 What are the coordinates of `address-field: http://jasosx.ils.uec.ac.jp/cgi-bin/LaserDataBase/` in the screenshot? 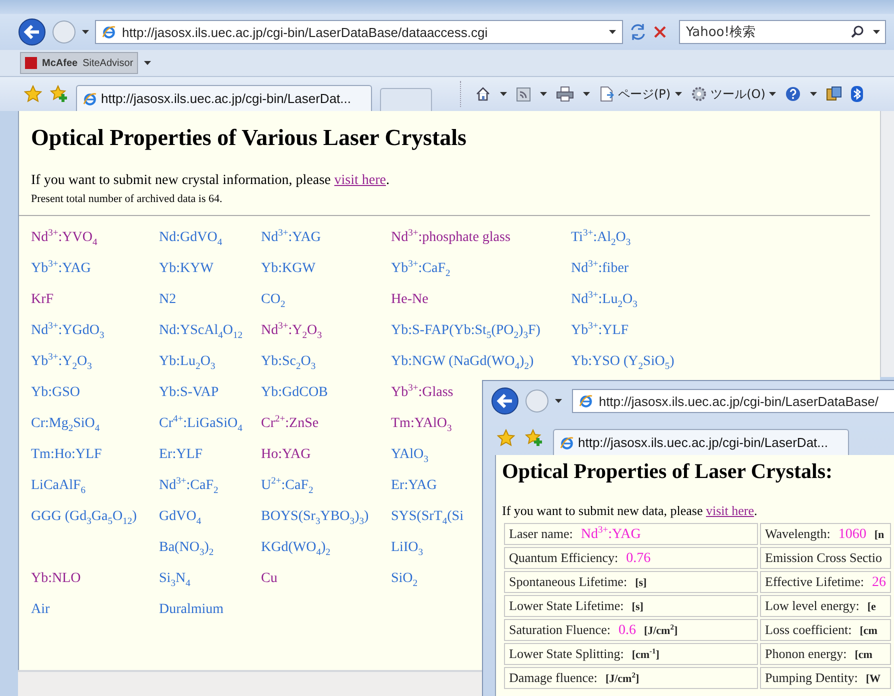 It's located at (733, 401).